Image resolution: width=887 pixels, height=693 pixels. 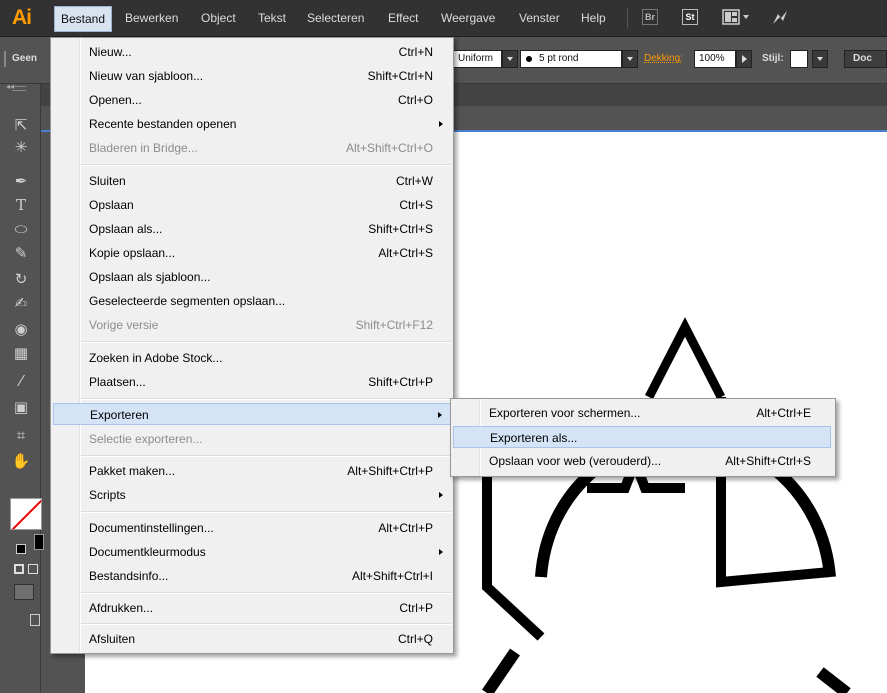 I want to click on tools-panel: ◂◂ ⇱ ✳ ✒ T ⬭ ✎ ↻ ✍ ◉ ▦ ⁄ ▣ ⌗ ✋, so click(x=22, y=387).